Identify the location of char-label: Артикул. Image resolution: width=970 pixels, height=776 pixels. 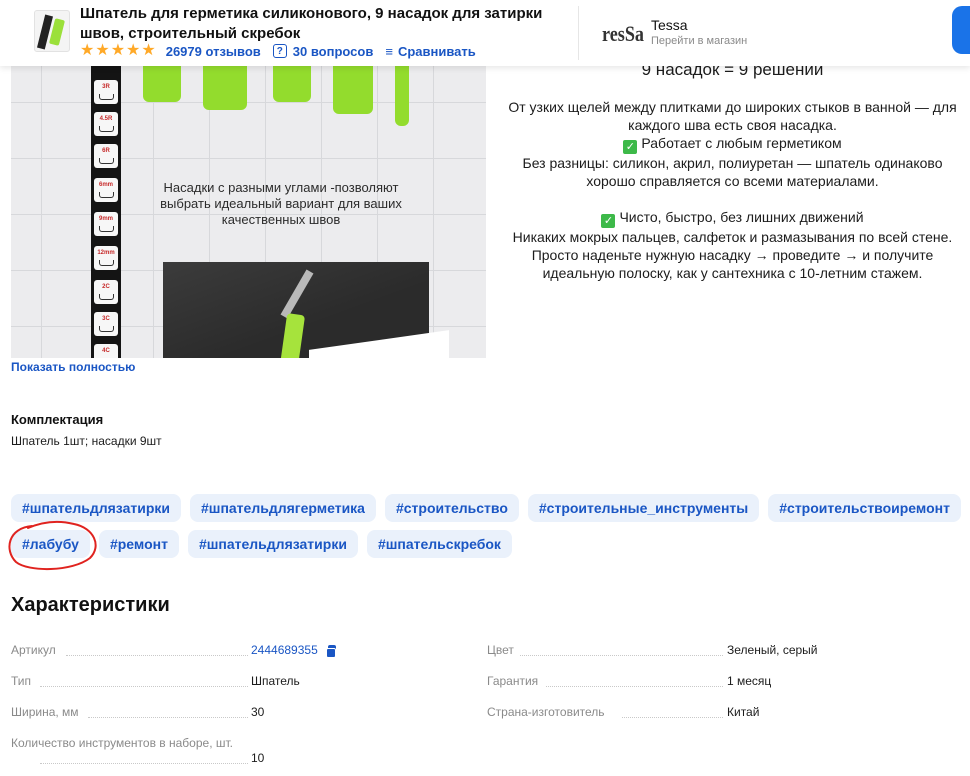
(33, 650).